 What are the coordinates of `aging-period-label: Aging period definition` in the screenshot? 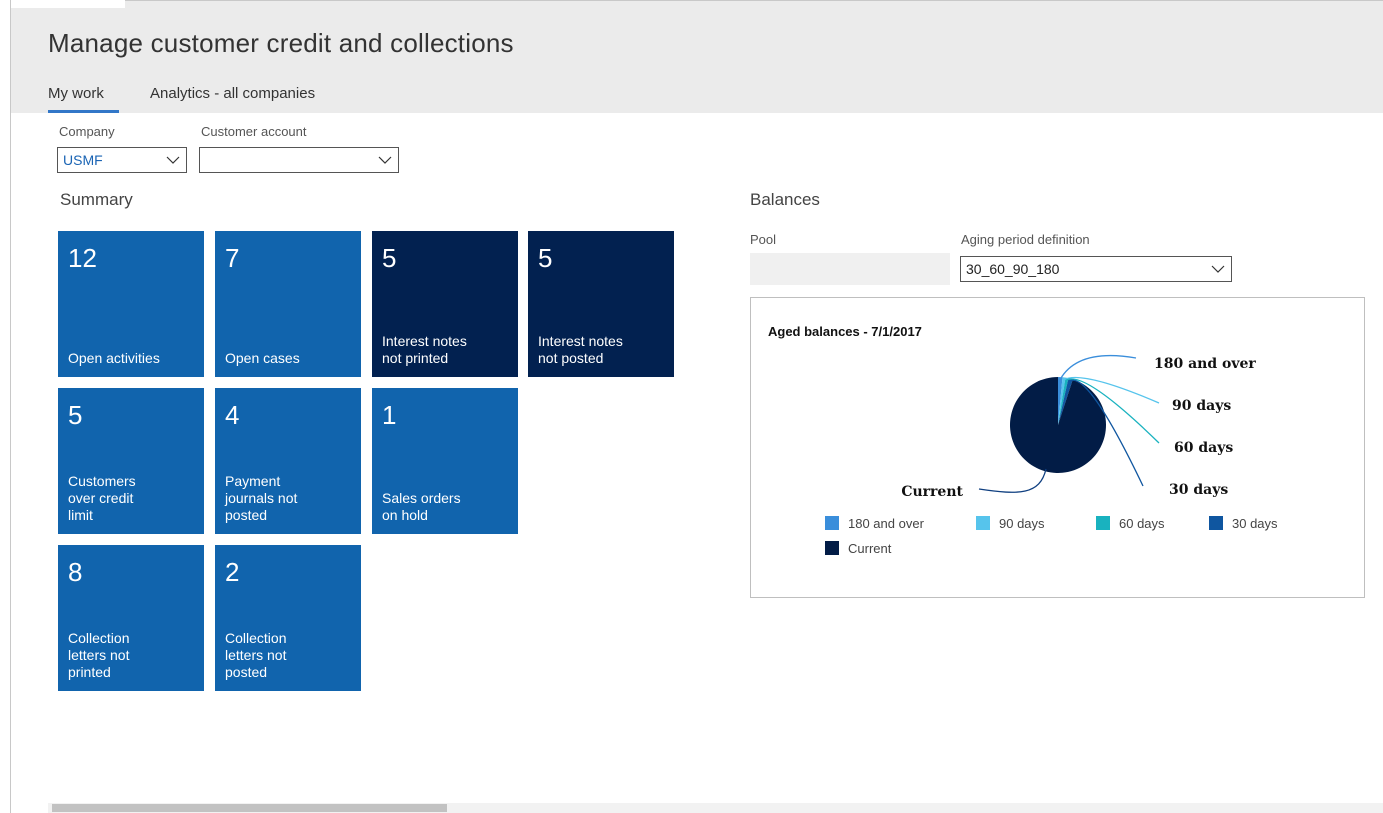 It's located at (1025, 239).